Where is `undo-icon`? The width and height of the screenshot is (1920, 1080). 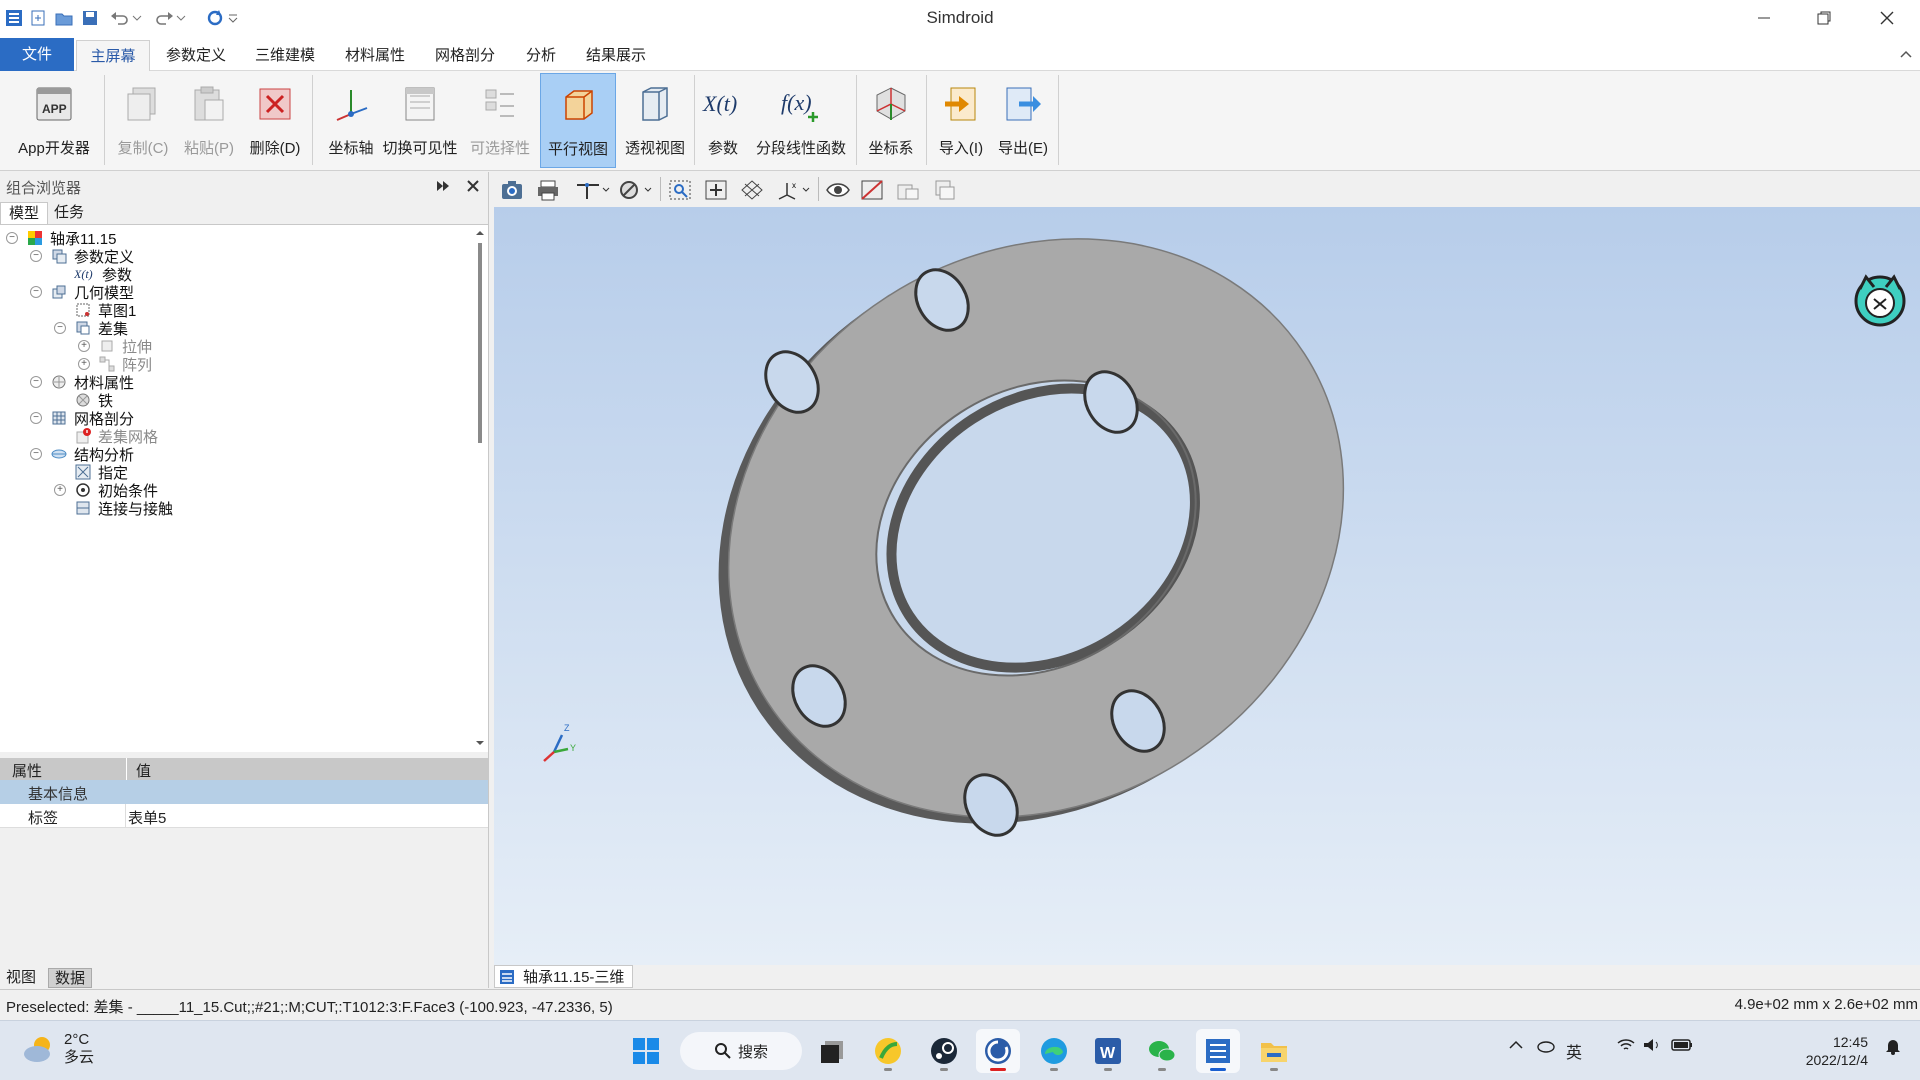
undo-icon is located at coordinates (120, 18).